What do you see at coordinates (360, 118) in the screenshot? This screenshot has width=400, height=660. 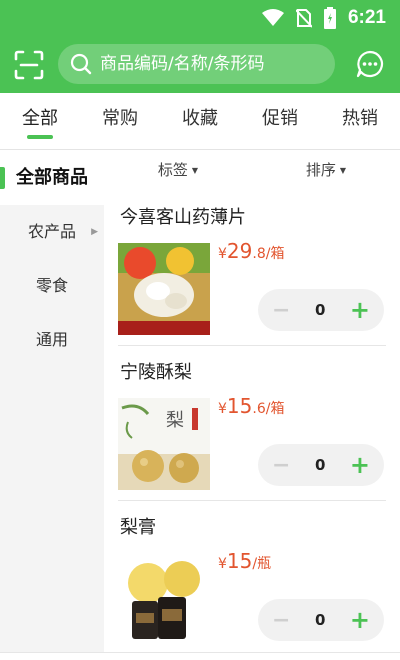 I see `tab-label: 热销` at bounding box center [360, 118].